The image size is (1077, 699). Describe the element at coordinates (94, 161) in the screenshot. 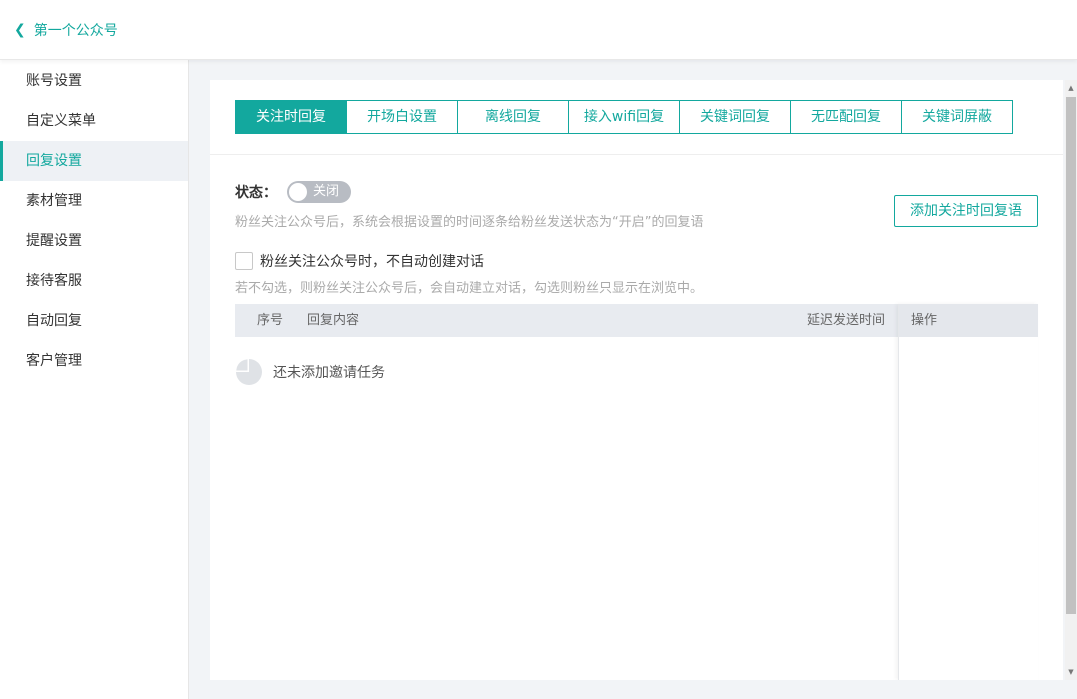

I see `sidebar-item-reply-settings: 回复设置` at that location.